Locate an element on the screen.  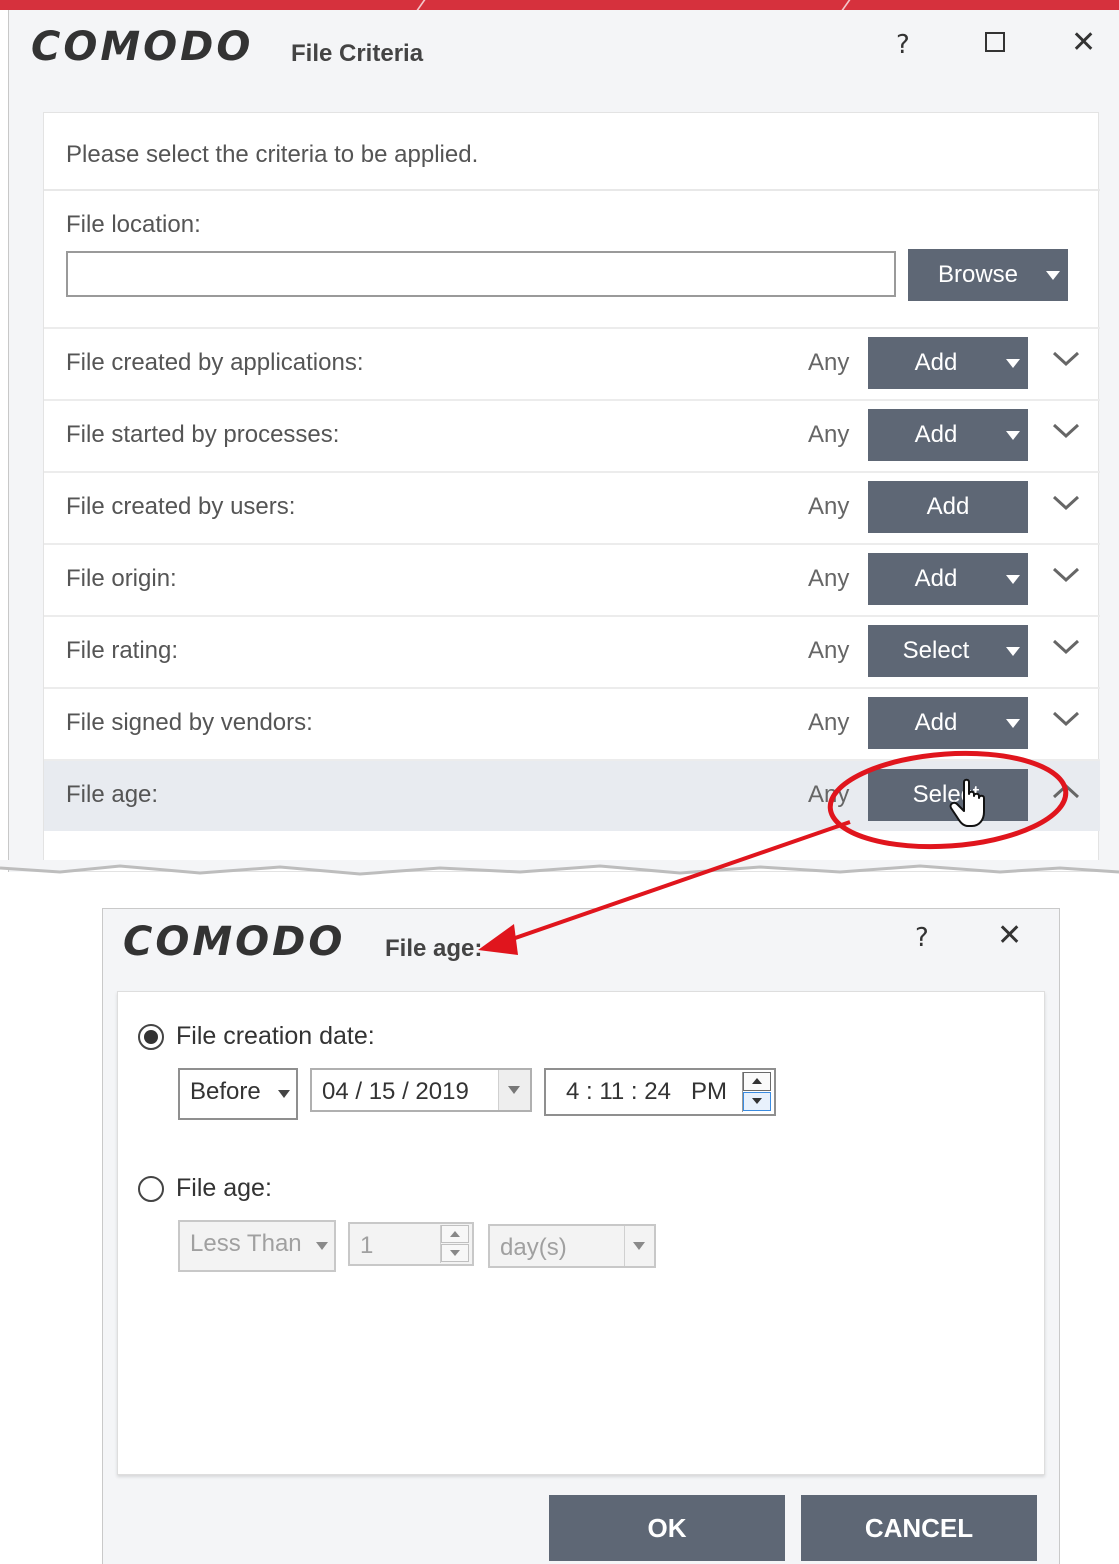
criteria-row-applications: File created by applications: Any Add is located at coordinates (572, 363).